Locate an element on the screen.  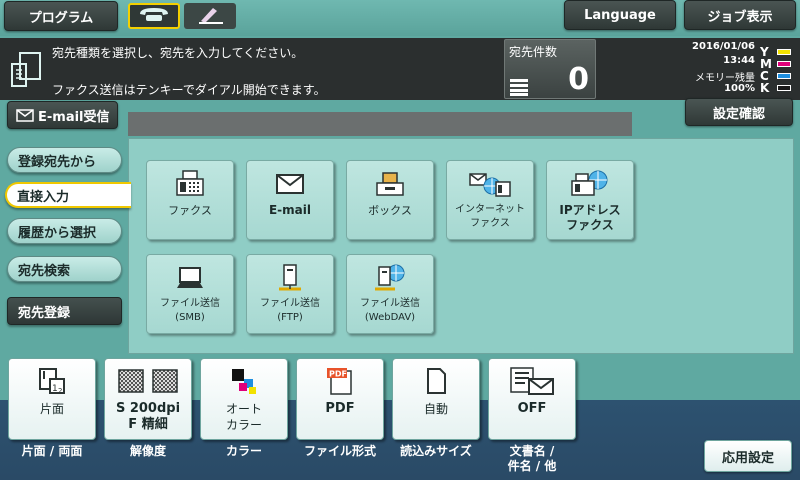
envelope-small-icon is located at coordinates (25, 115).